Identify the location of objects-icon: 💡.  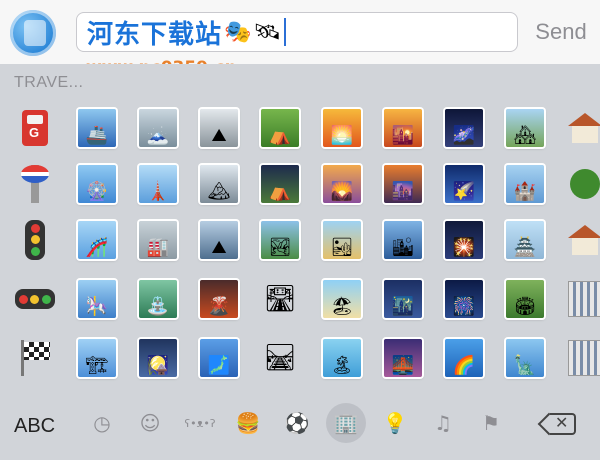
(395, 423).